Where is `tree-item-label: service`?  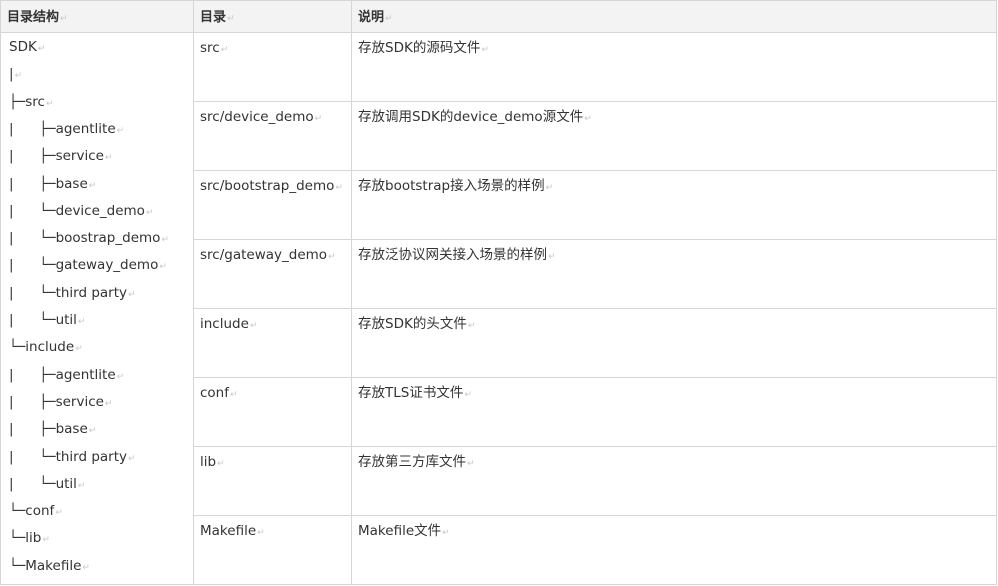 tree-item-label: service is located at coordinates (79, 156).